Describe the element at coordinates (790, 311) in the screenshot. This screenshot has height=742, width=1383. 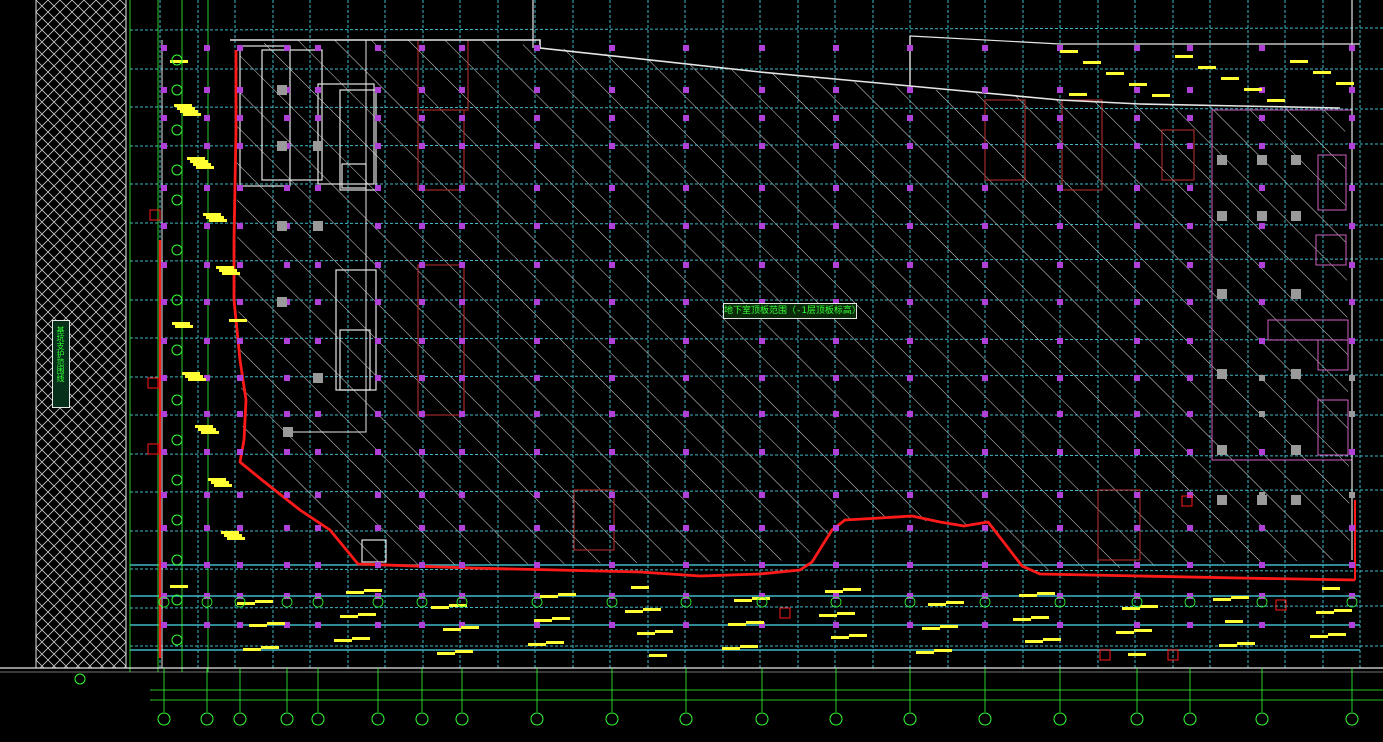
I see `basement-area-label: 地下室顶板范围（-1层顶板标高）` at that location.